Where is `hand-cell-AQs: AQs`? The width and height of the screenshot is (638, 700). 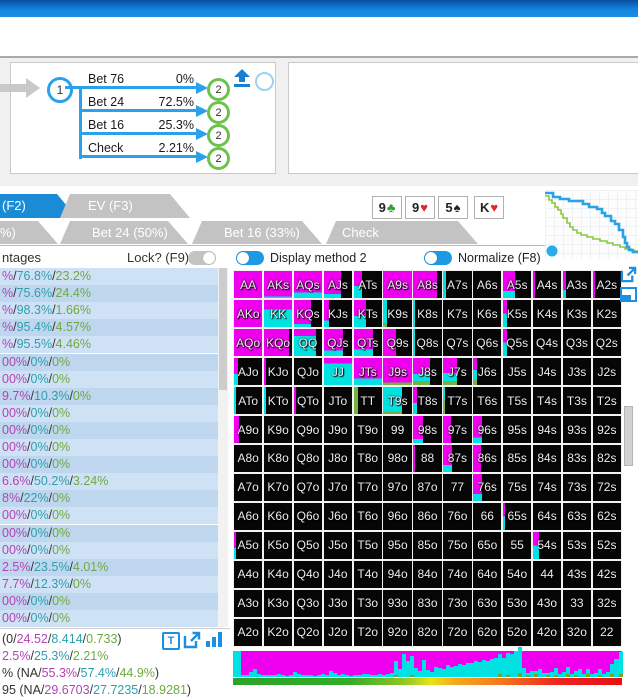 hand-cell-AQs: AQs is located at coordinates (308, 285).